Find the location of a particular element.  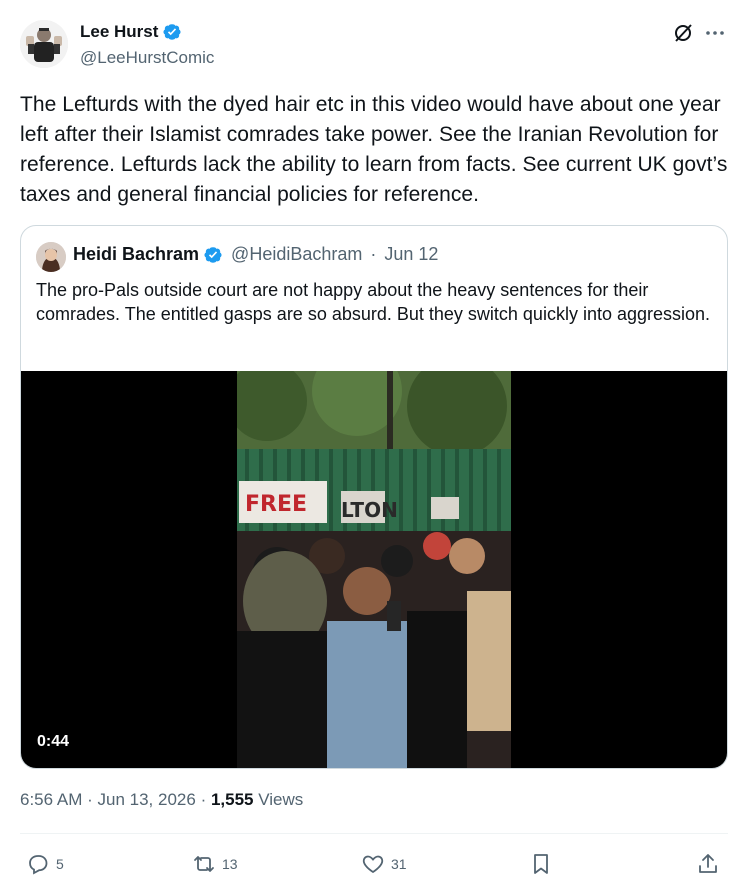

video-duration: 0:44 is located at coordinates (53, 741).